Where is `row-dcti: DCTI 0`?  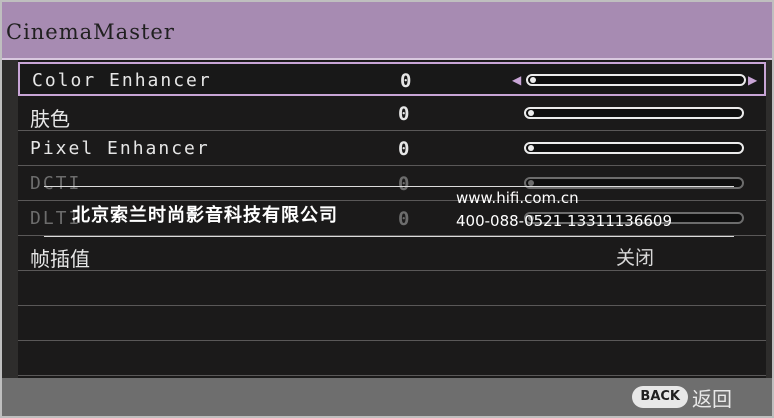
row-dcti: DCTI 0 is located at coordinates (392, 184).